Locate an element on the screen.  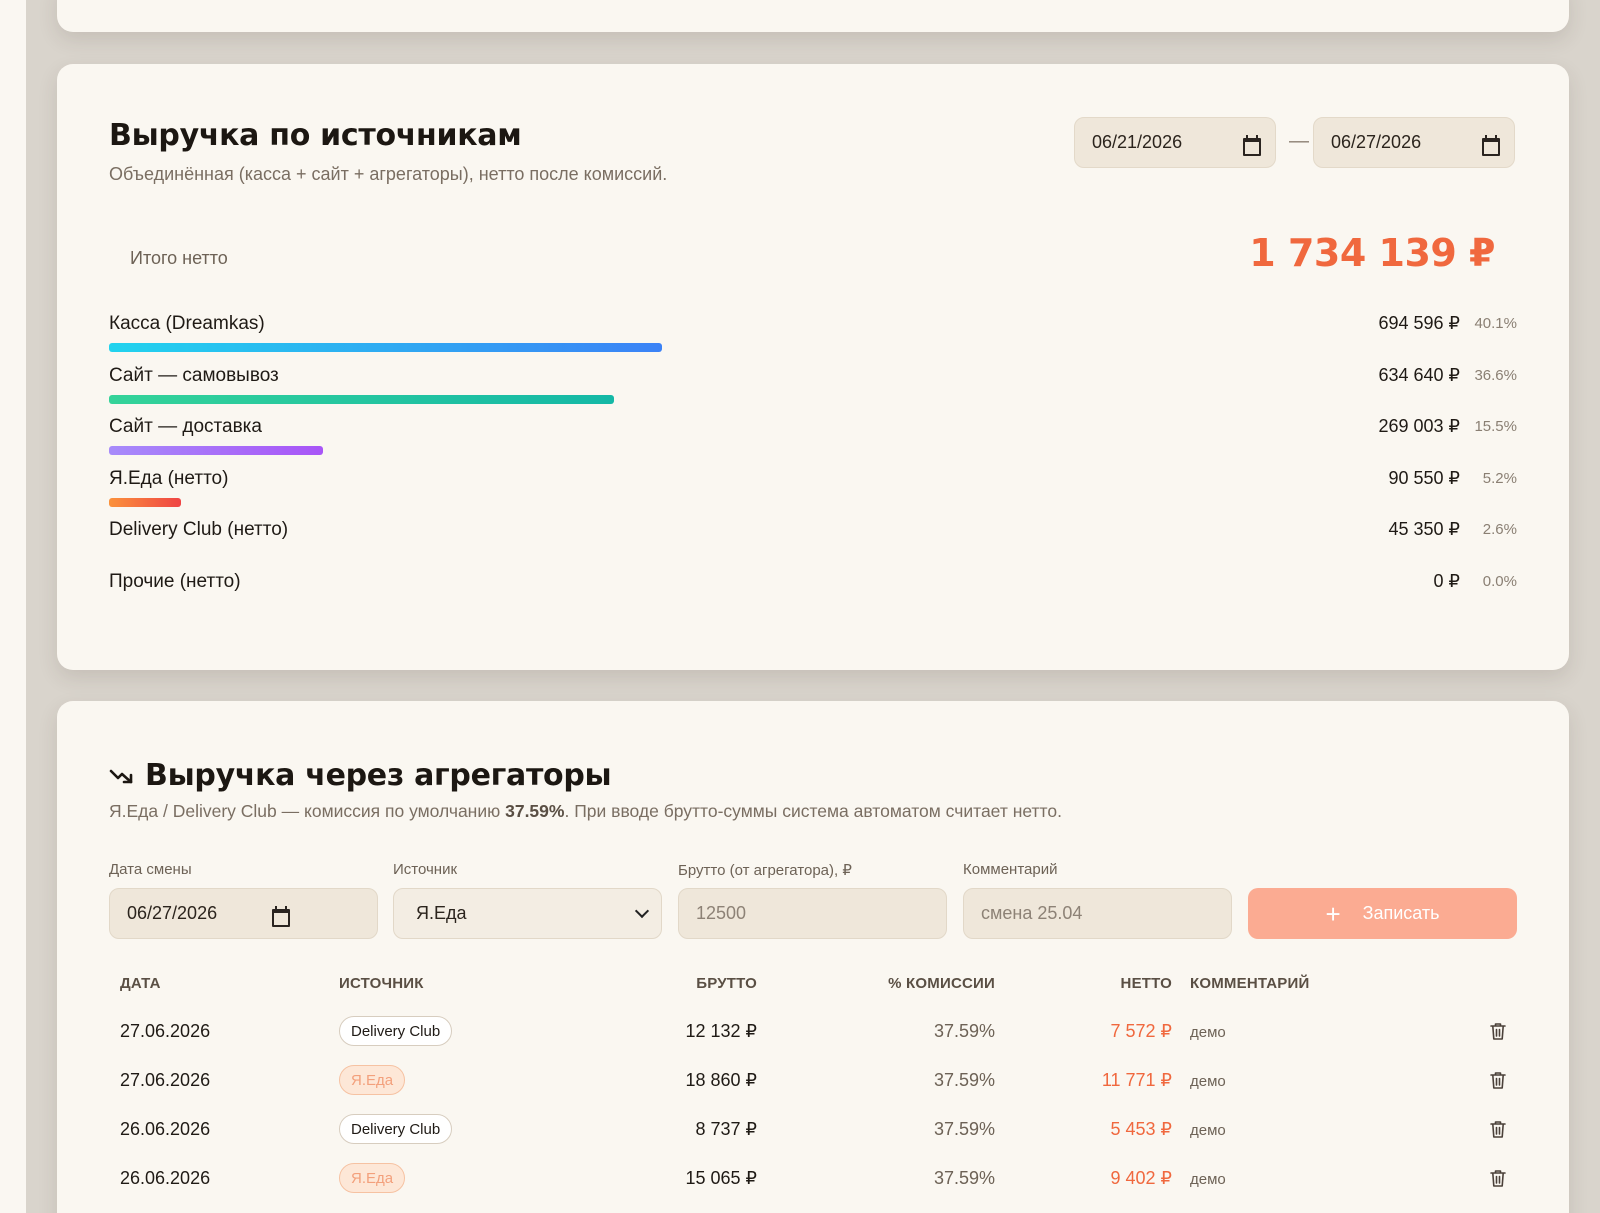
shift-date-label: Дата смены is located at coordinates (150, 869).